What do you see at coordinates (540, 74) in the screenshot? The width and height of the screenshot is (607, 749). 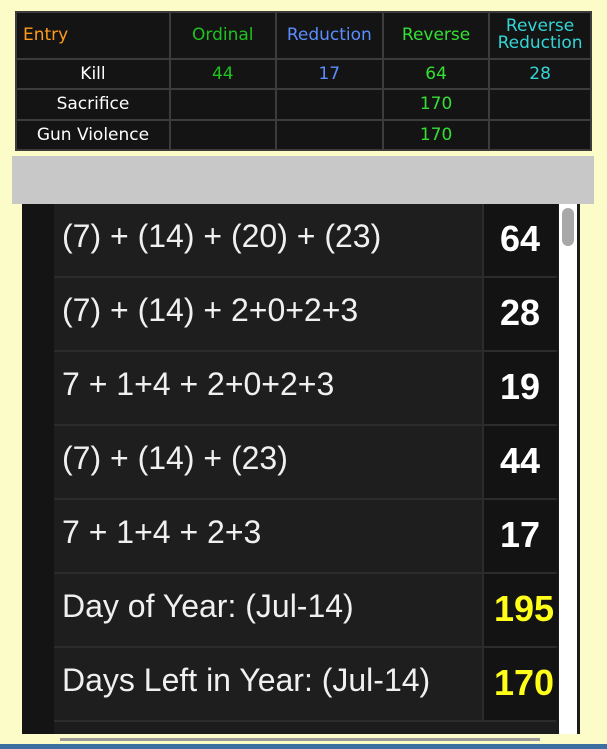 I see `row-reverse-reduction-value: 28` at bounding box center [540, 74].